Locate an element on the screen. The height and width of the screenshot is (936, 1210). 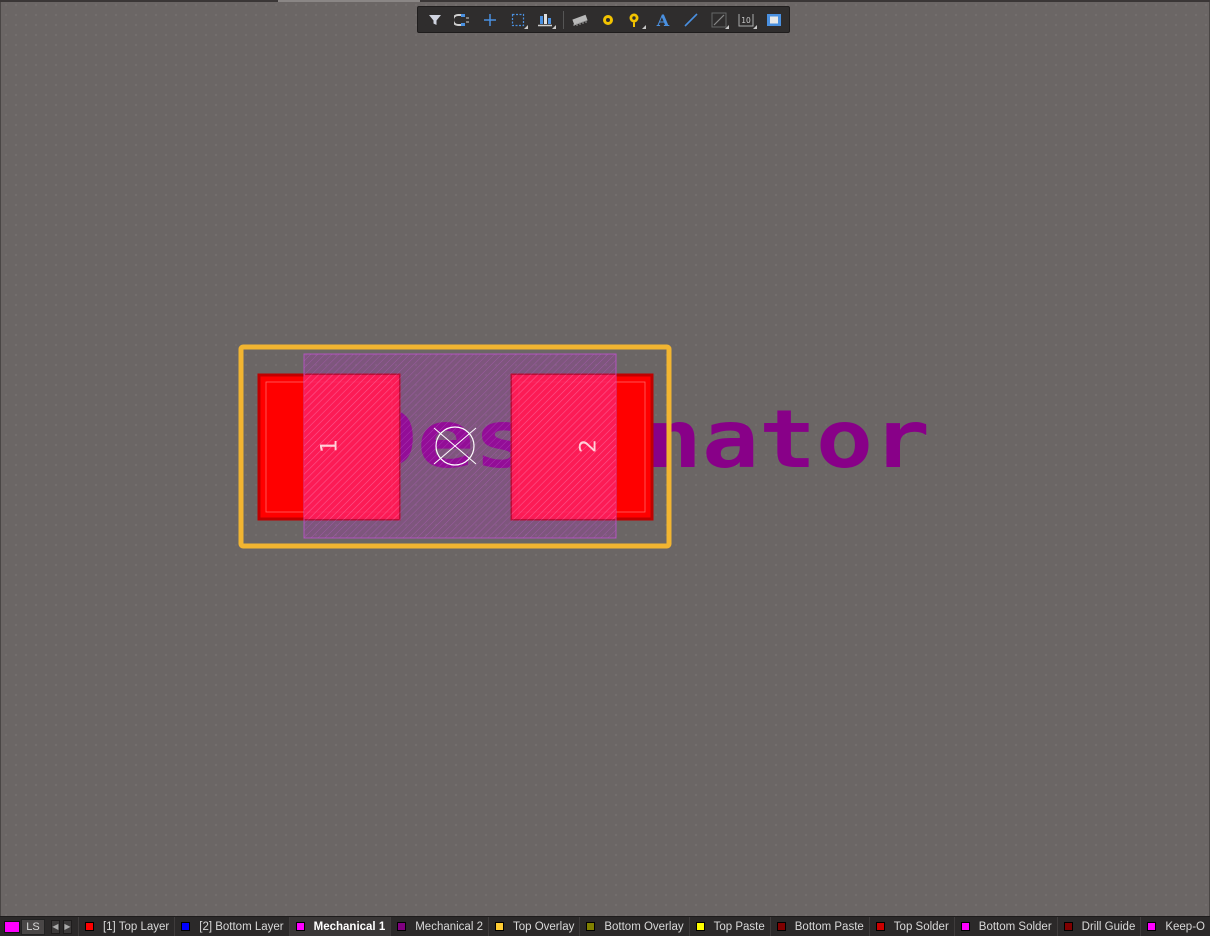
layer-tab-label: Bottom Overlay is located at coordinates (644, 926).